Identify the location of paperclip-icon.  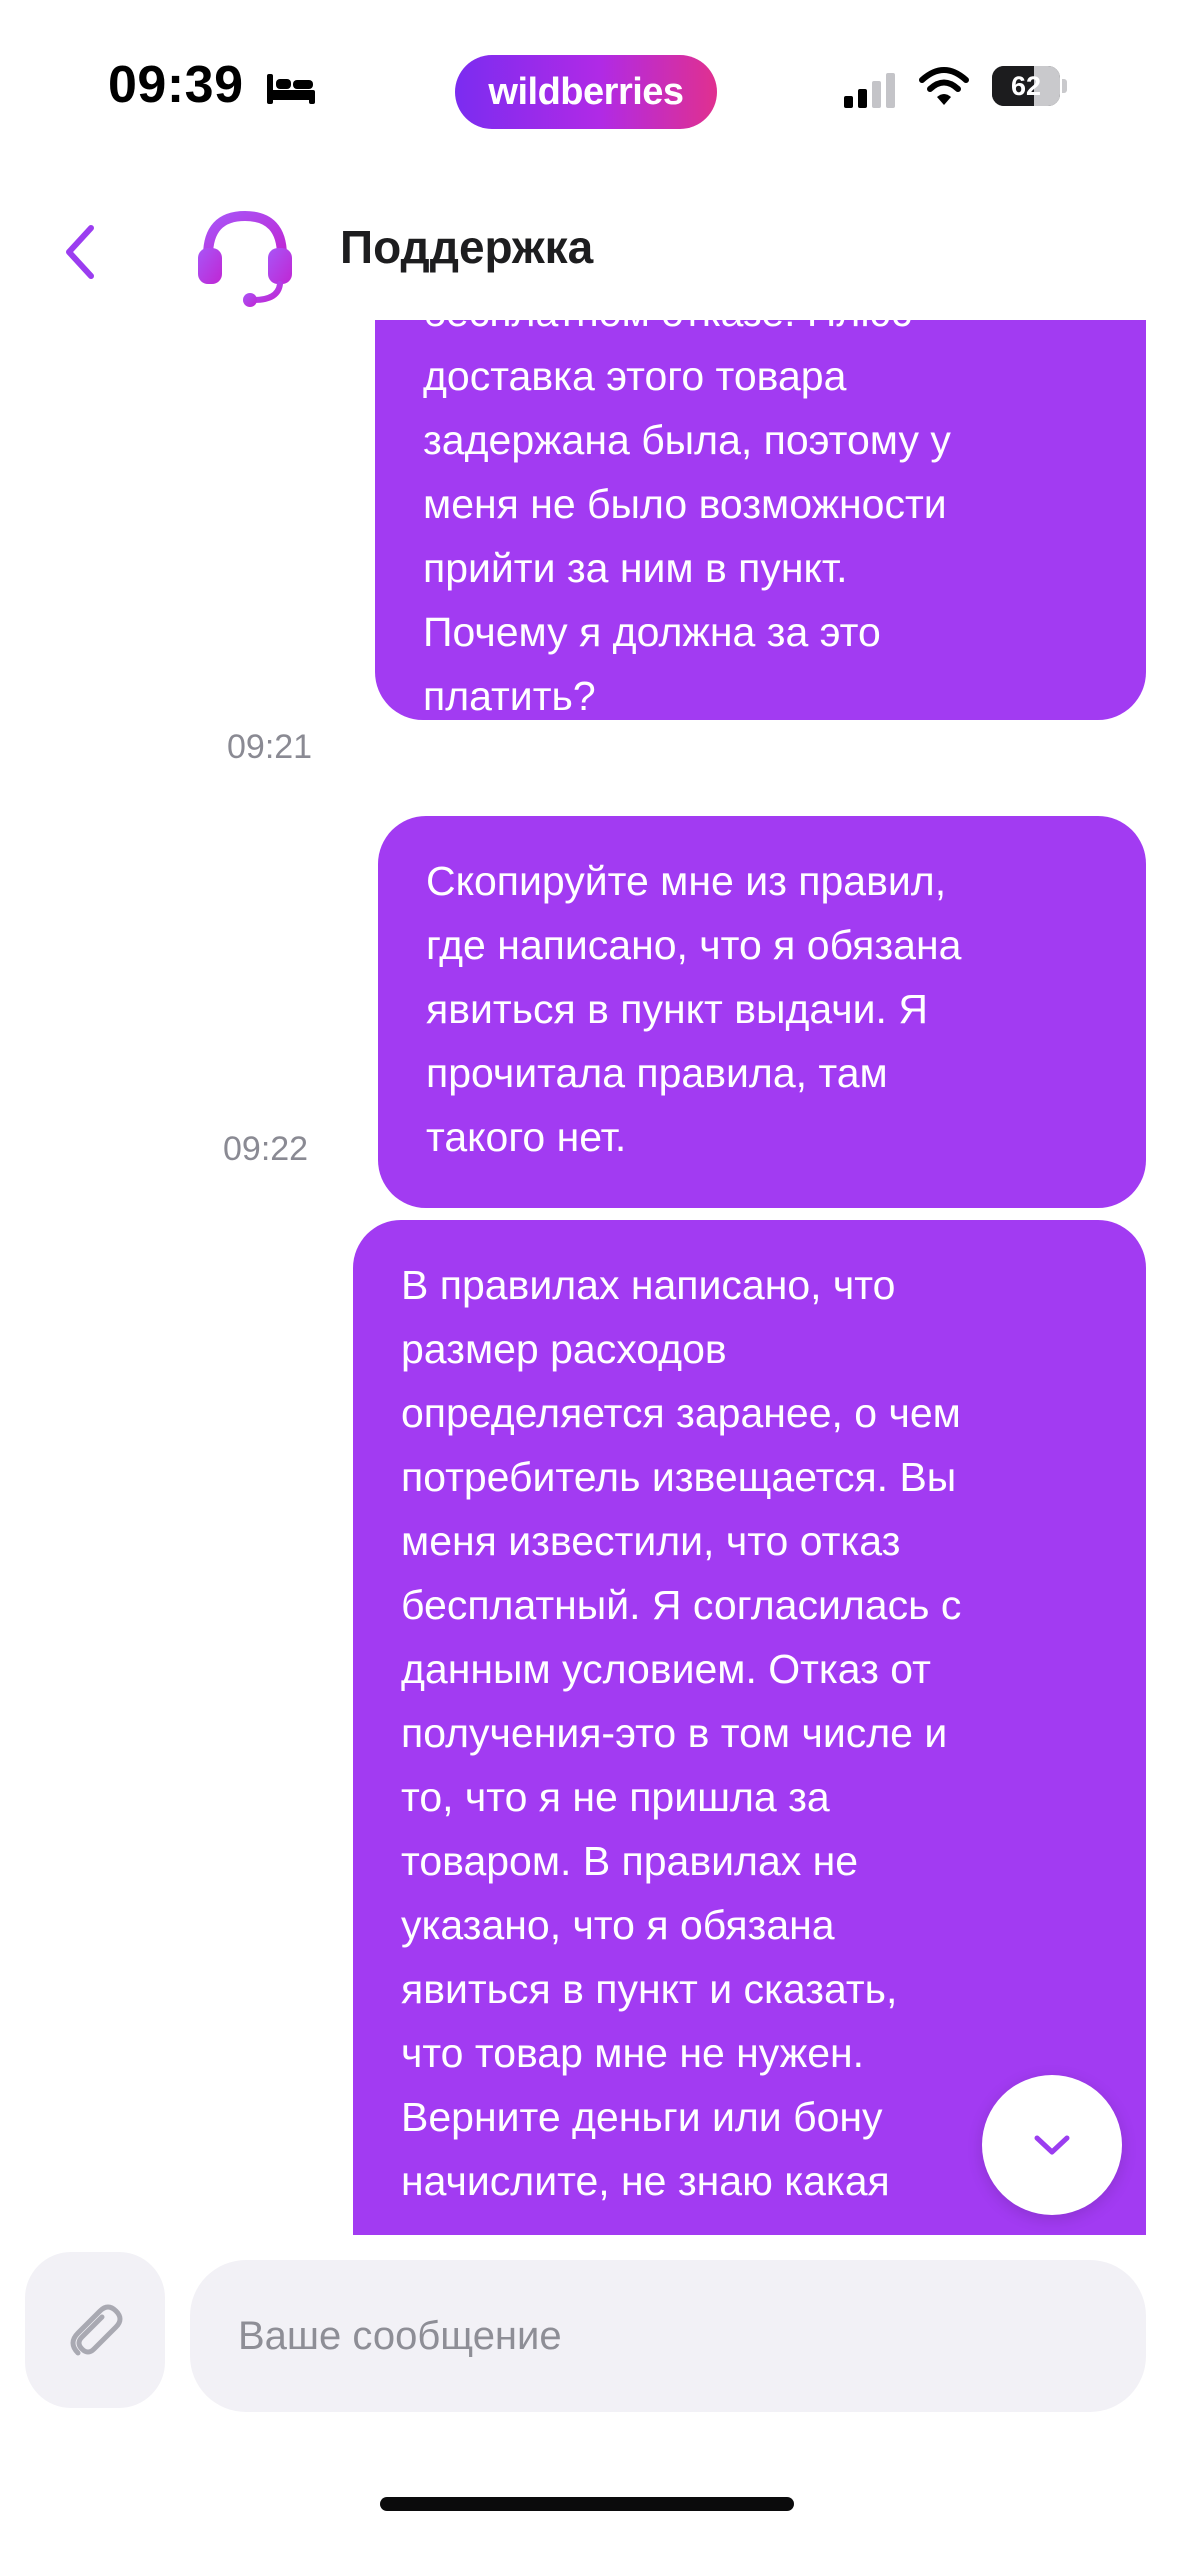
(96, 2330).